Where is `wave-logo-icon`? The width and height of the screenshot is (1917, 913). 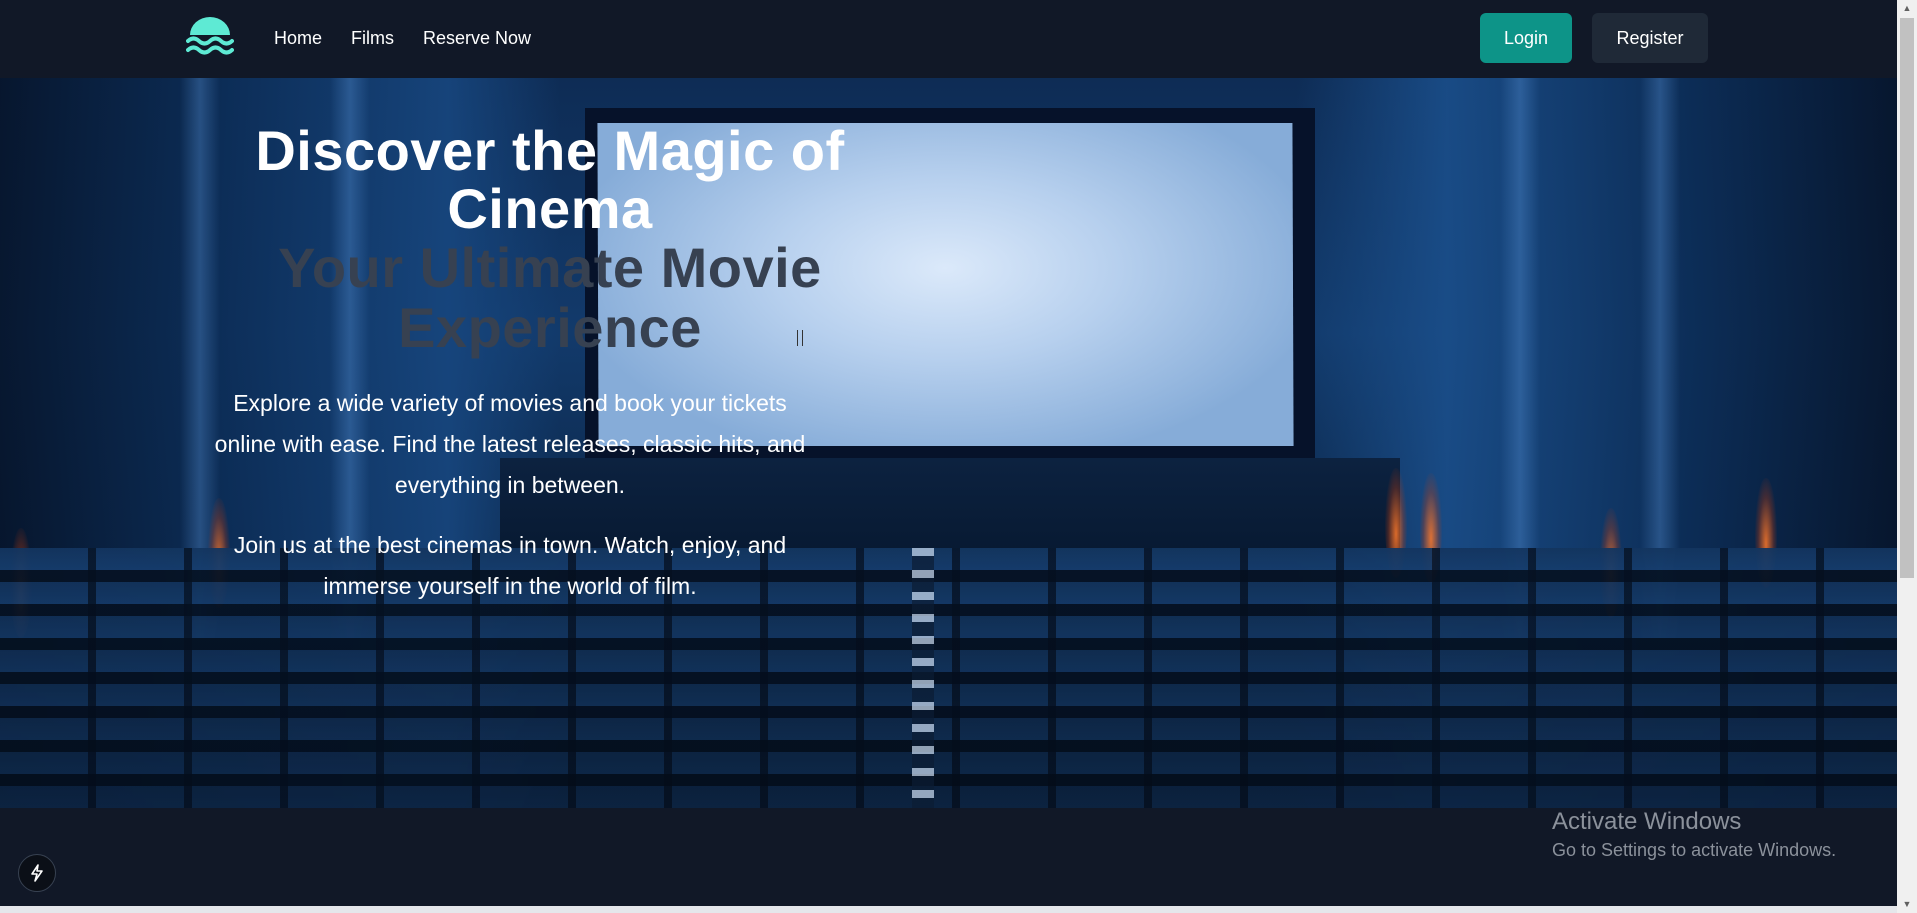 wave-logo-icon is located at coordinates (210, 38).